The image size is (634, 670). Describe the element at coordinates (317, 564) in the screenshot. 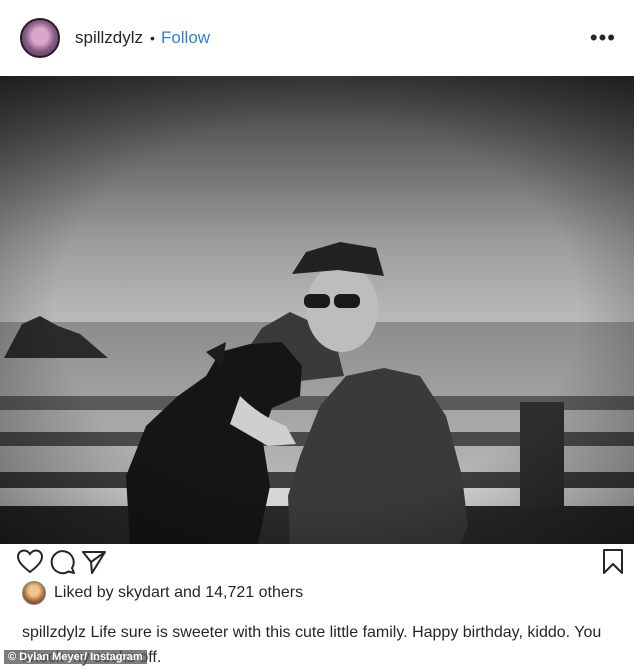

I see `post-actions` at that location.